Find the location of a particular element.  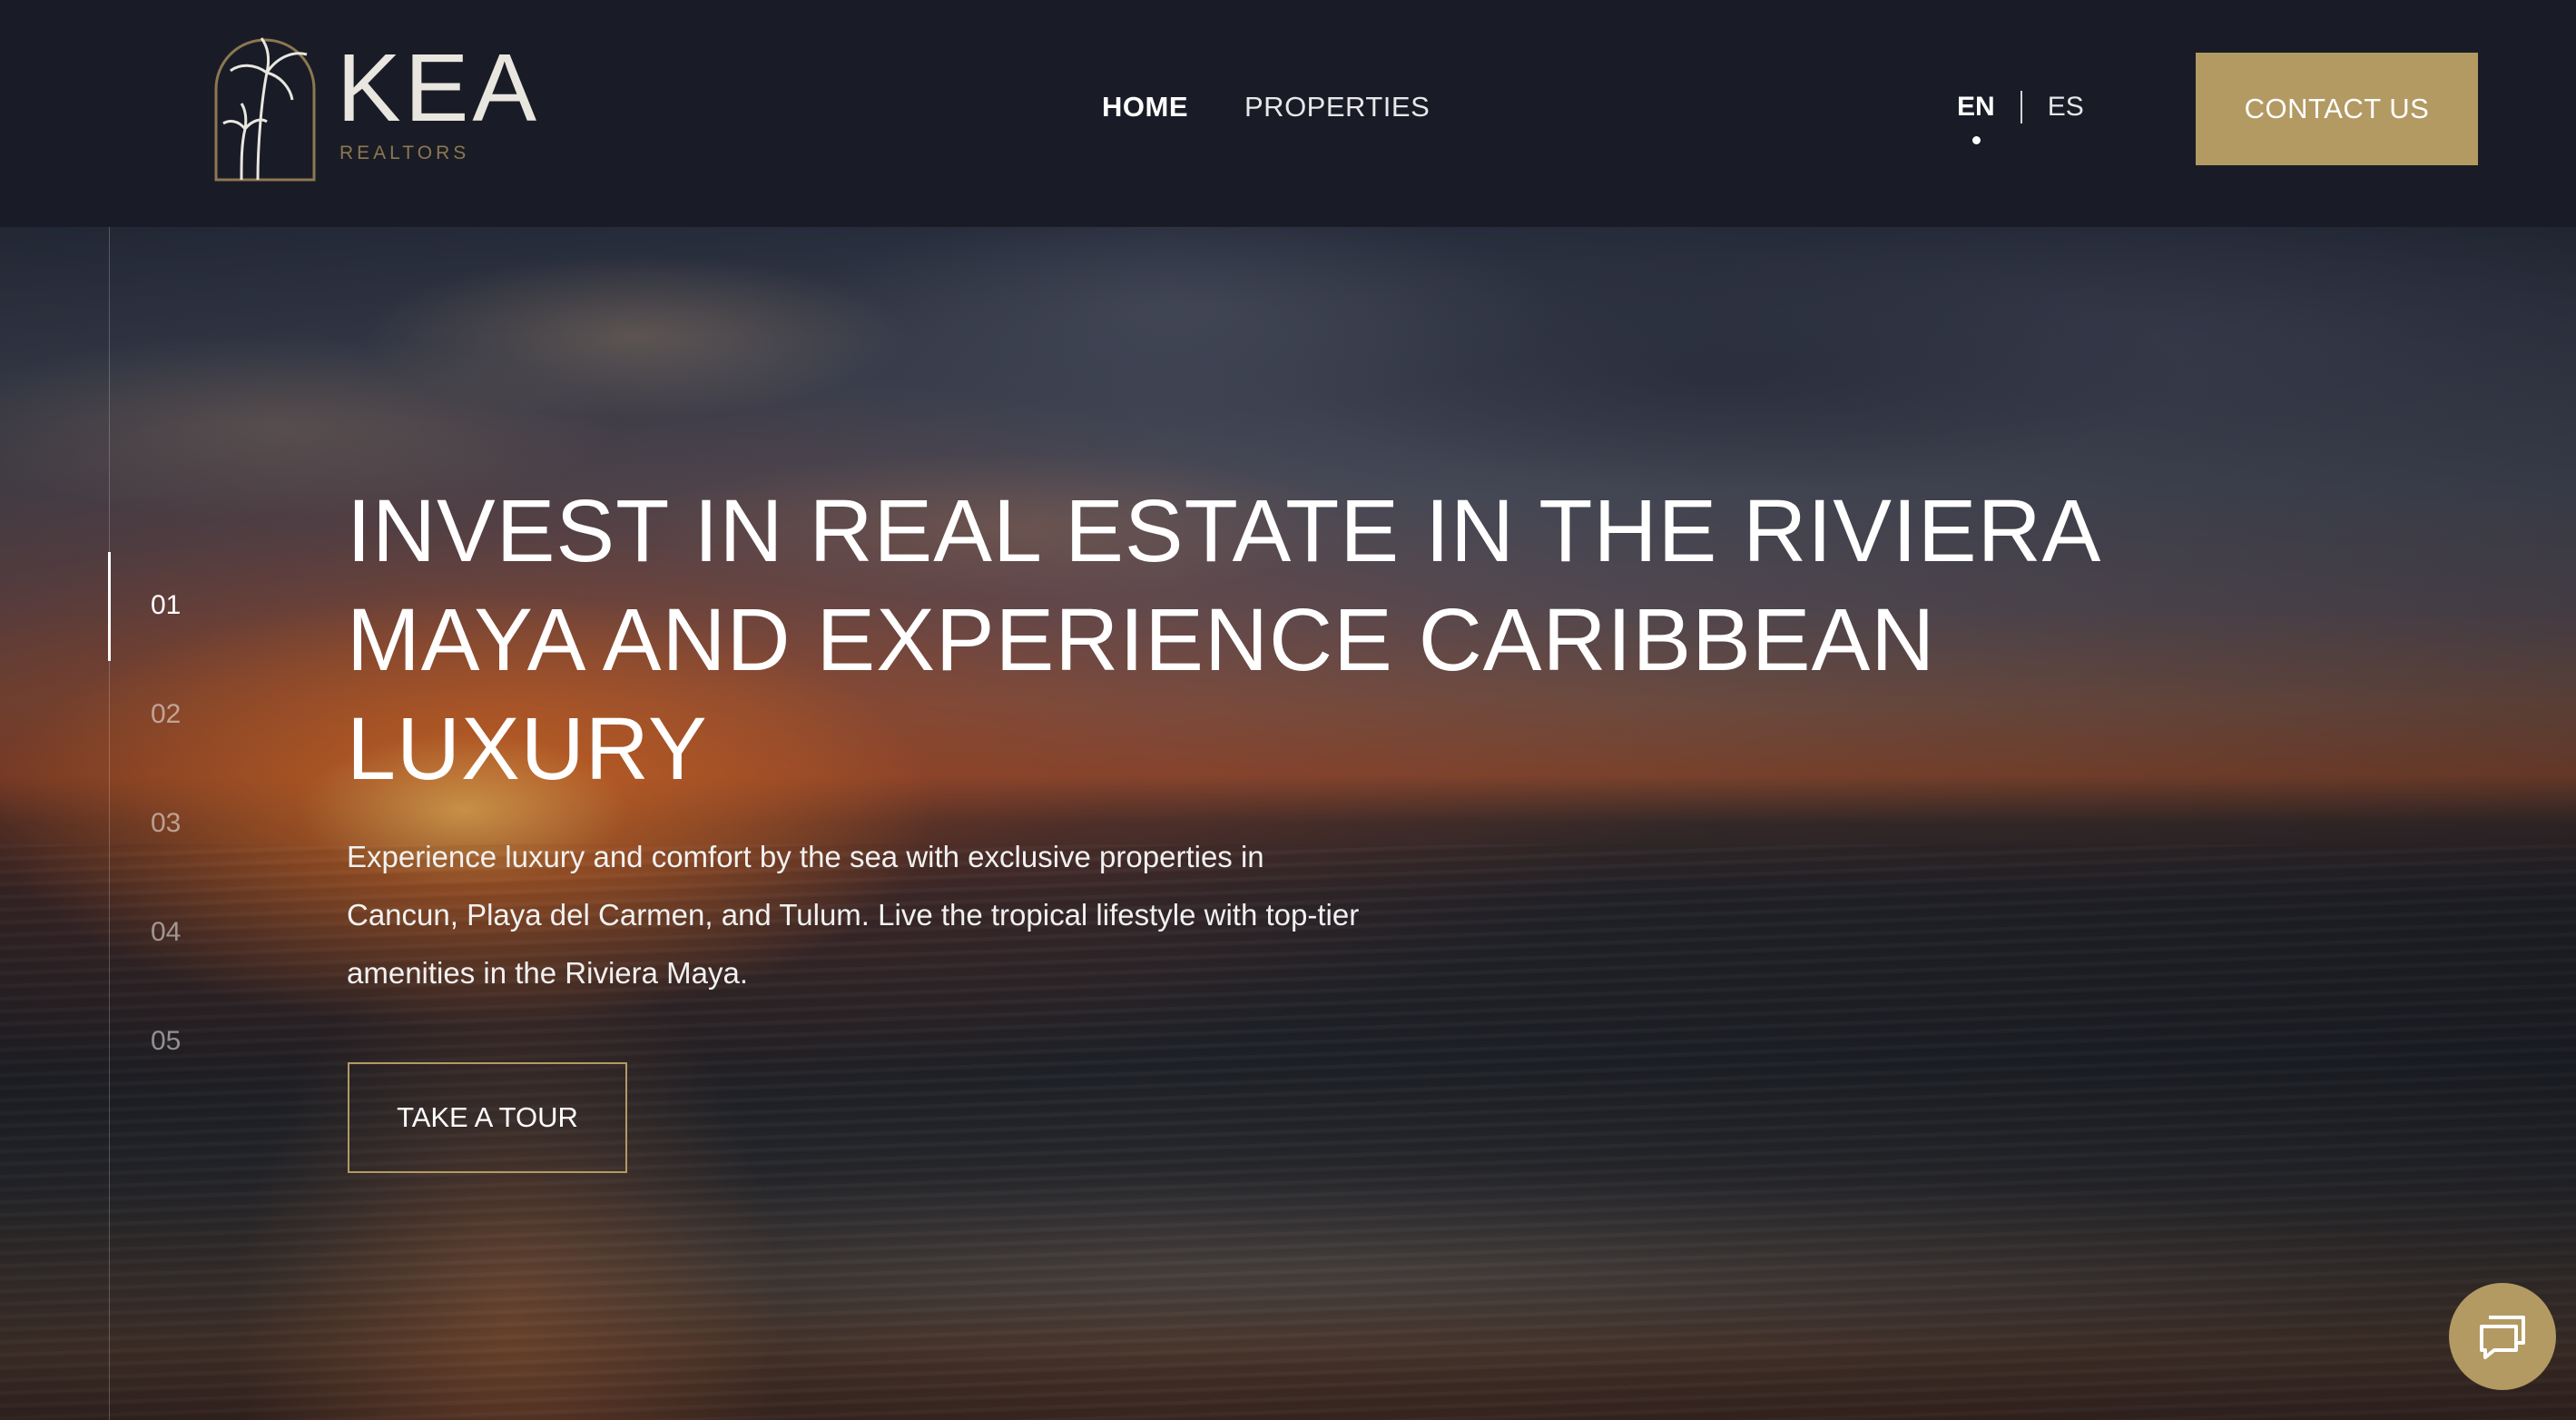

lang-en: EN is located at coordinates (1976, 118).